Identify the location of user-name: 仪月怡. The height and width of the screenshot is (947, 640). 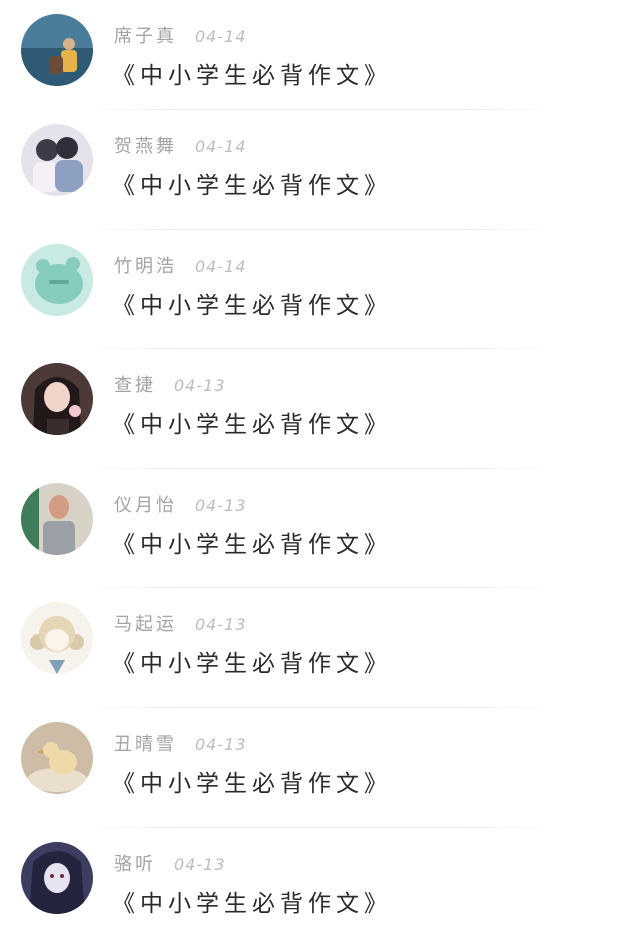
(145, 505).